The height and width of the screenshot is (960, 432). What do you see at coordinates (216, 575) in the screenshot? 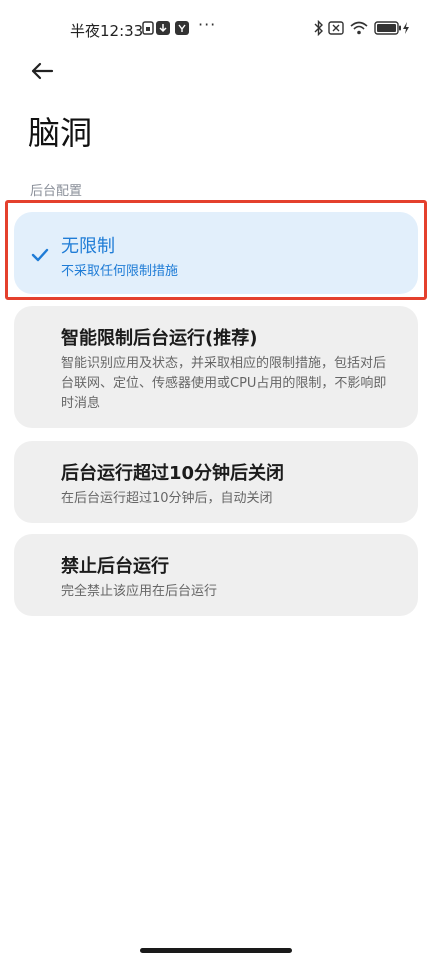
I see `option-forbid-background: 禁止后台运行 完全禁止该应用在后台运行` at bounding box center [216, 575].